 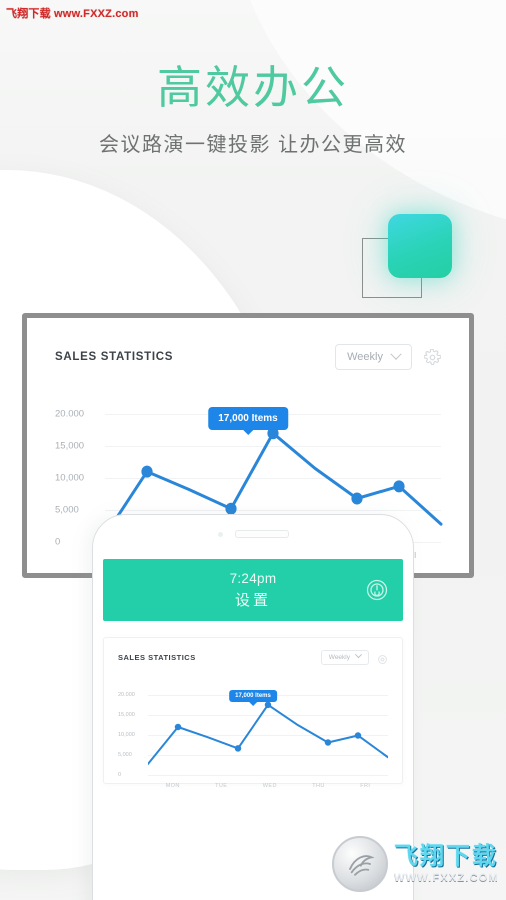 I want to click on brand-text: 飞翔下载 WWW.FXXZ.COM, so click(x=446, y=863).